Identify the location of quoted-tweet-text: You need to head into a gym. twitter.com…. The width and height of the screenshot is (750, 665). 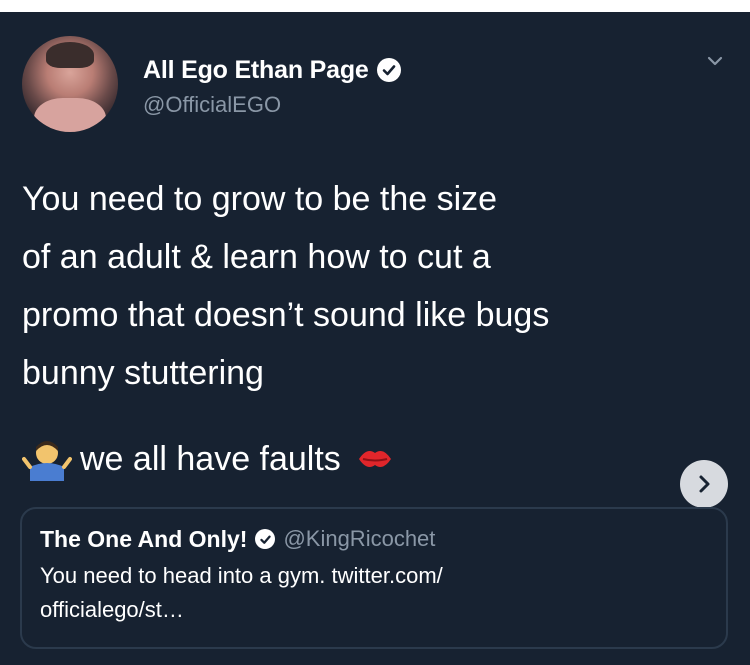
(370, 593).